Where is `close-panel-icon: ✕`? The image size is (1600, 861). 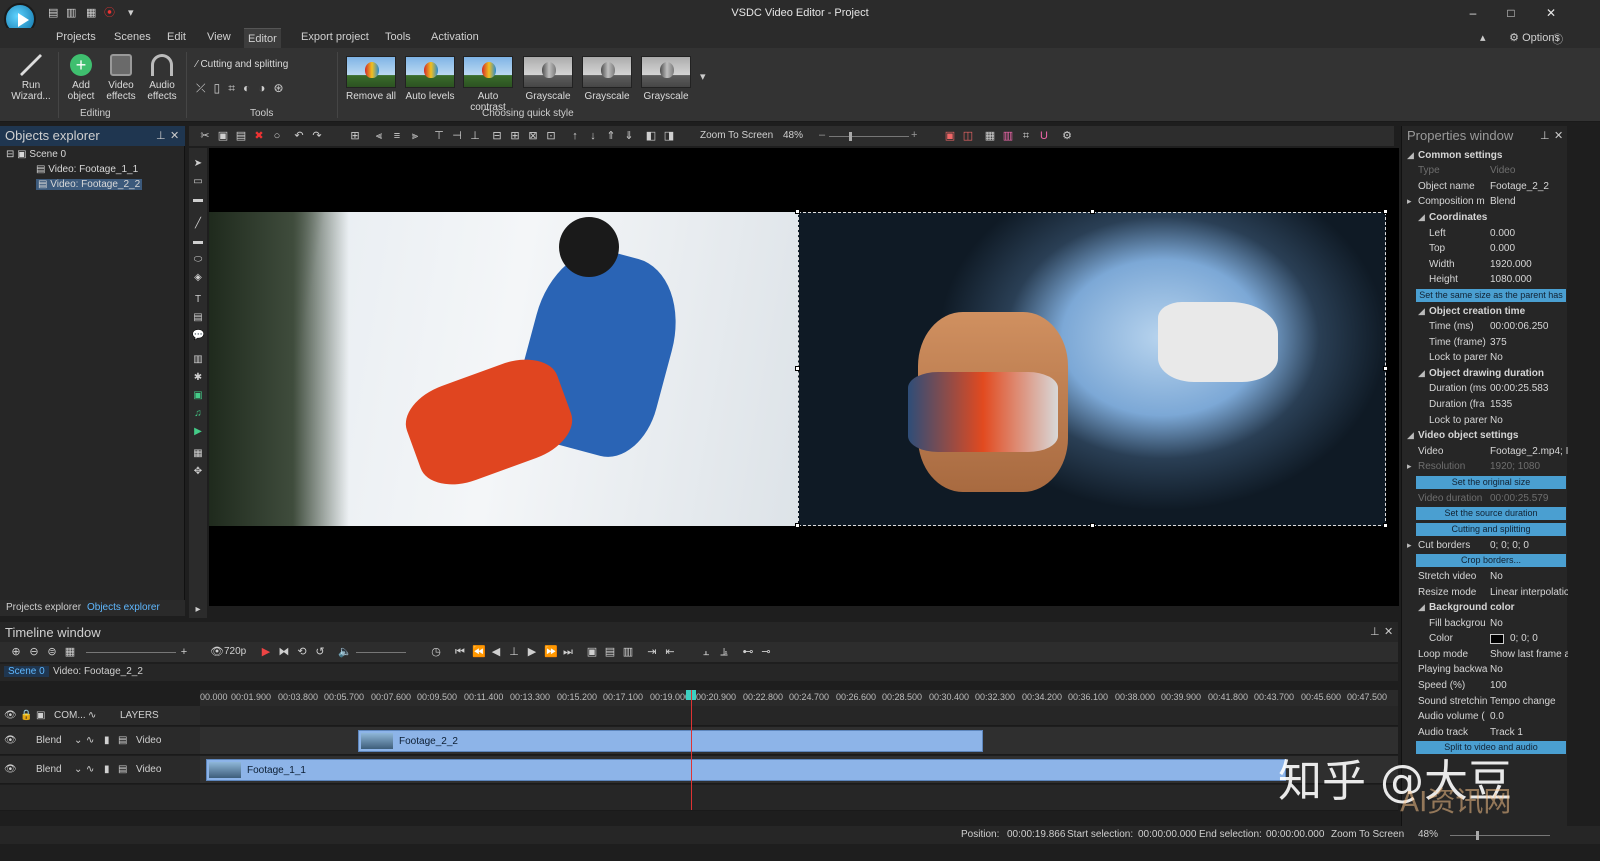 close-panel-icon: ✕ is located at coordinates (174, 135).